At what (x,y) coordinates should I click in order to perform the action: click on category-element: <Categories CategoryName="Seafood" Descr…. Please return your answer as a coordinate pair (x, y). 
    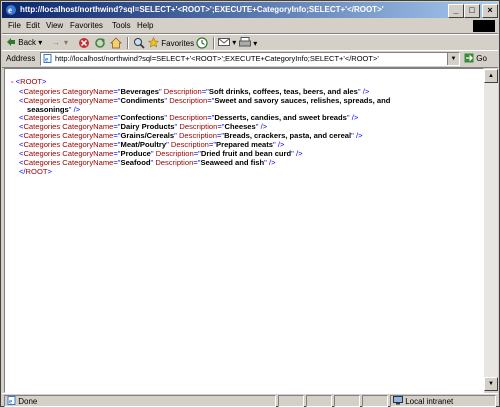
    Looking at the image, I should click on (147, 162).